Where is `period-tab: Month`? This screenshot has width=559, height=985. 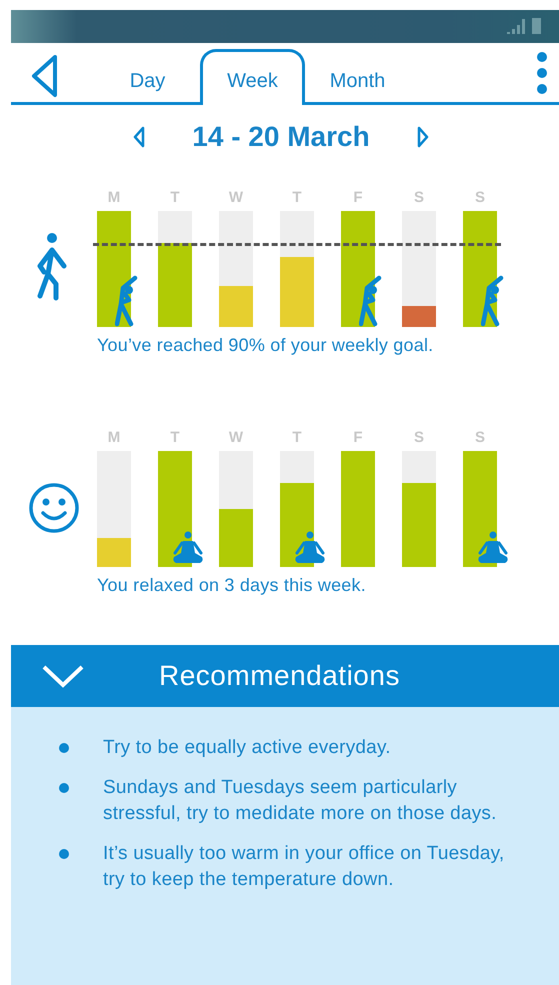 period-tab: Month is located at coordinates (357, 77).